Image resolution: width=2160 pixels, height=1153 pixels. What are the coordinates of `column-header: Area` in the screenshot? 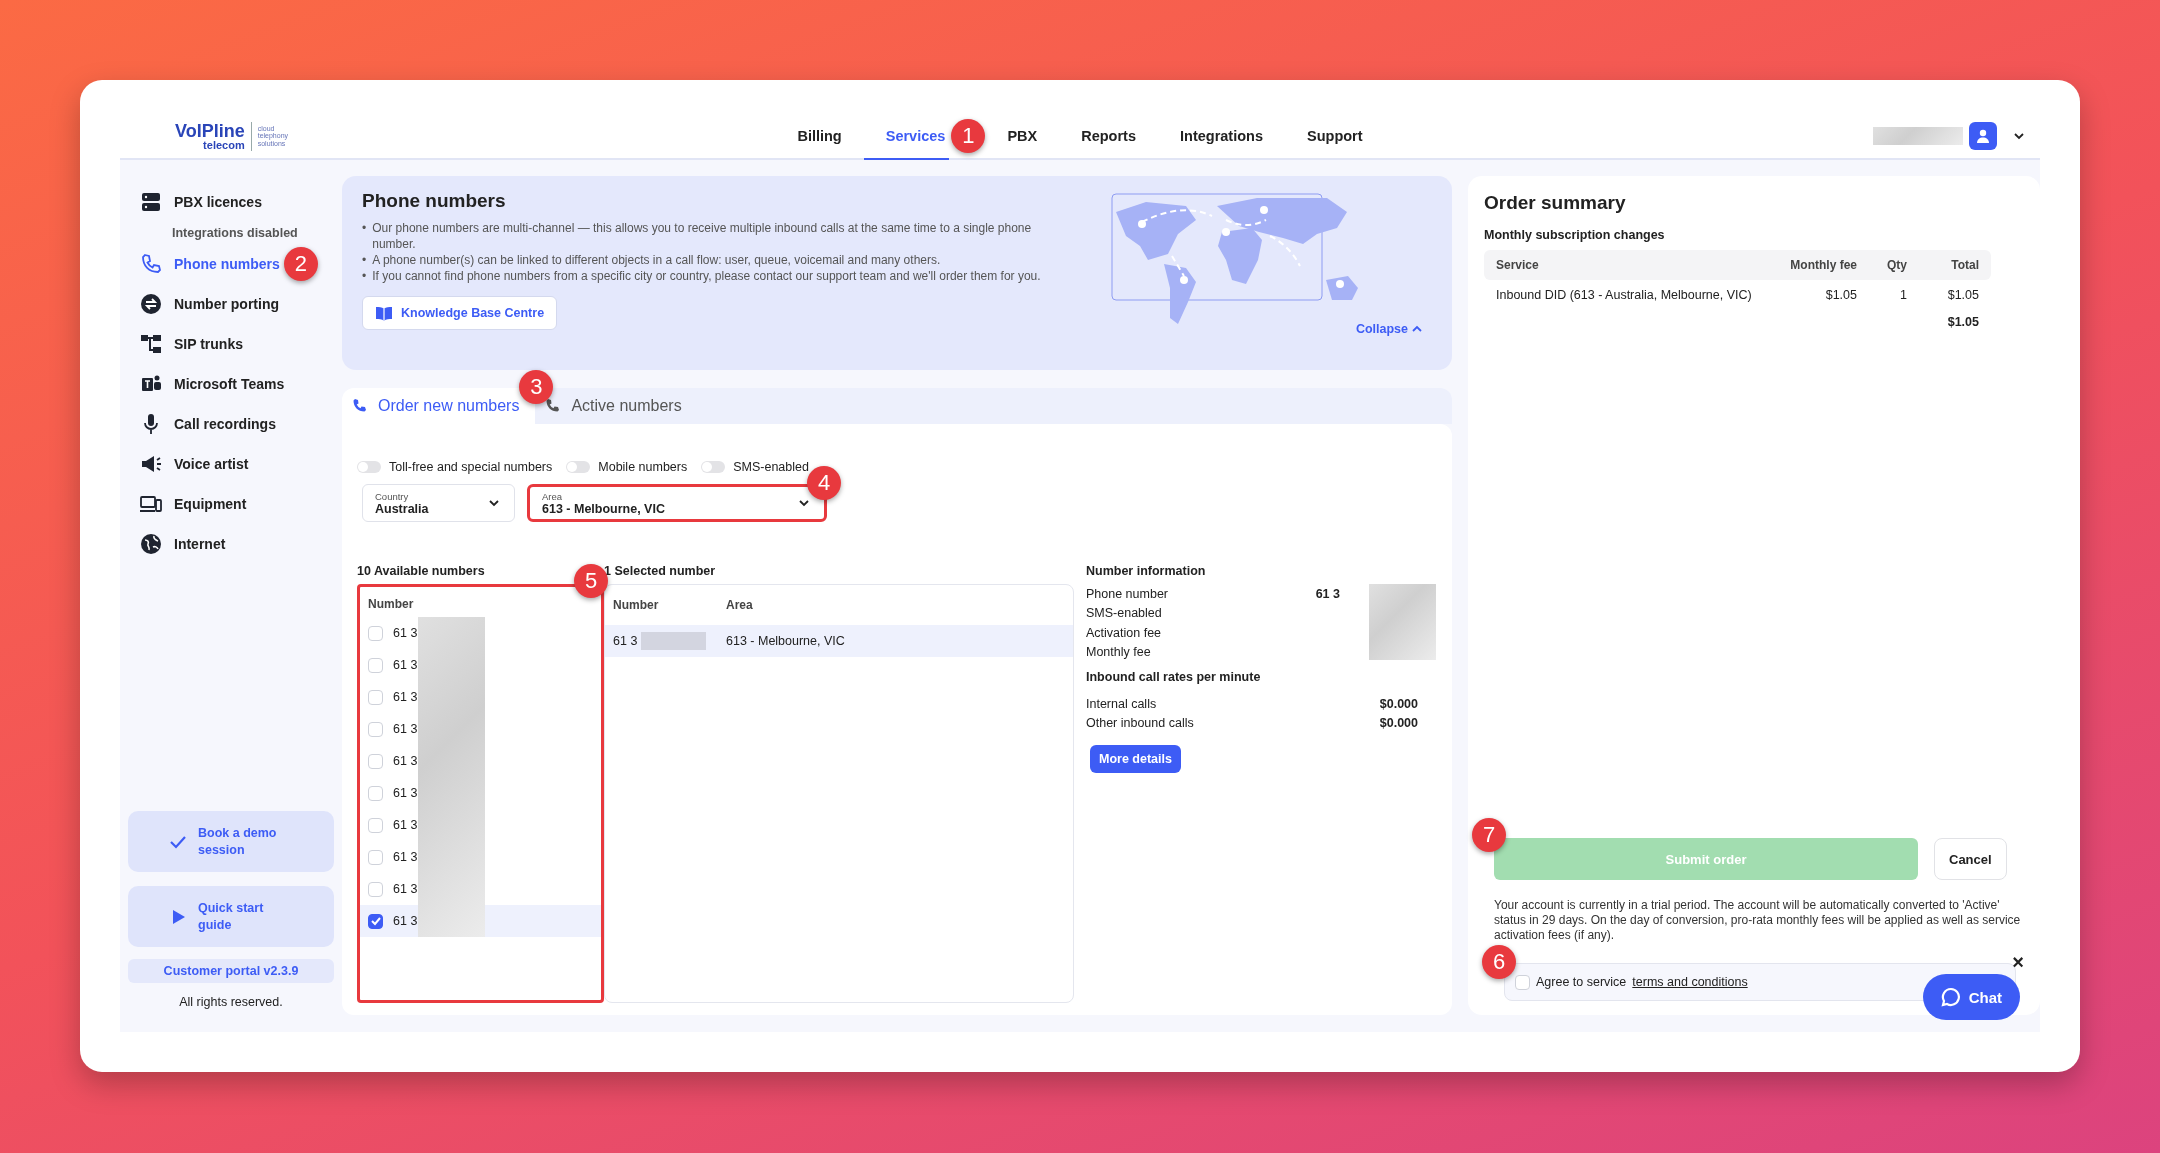 It's located at (739, 605).